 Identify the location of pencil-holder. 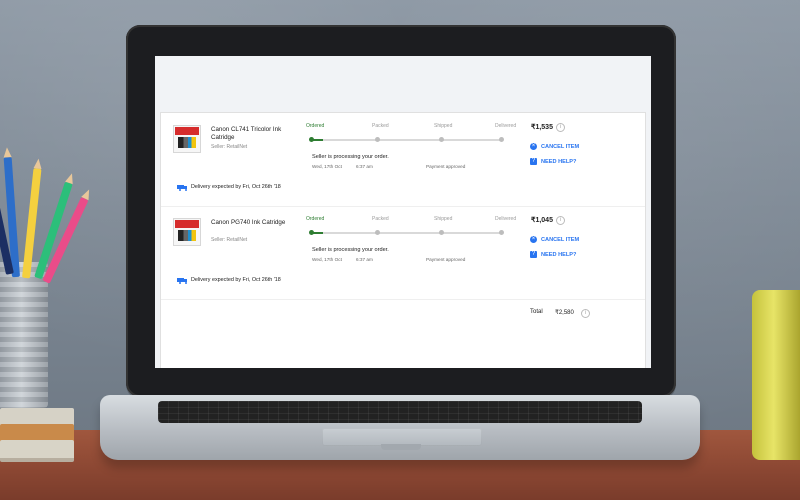
(24, 335).